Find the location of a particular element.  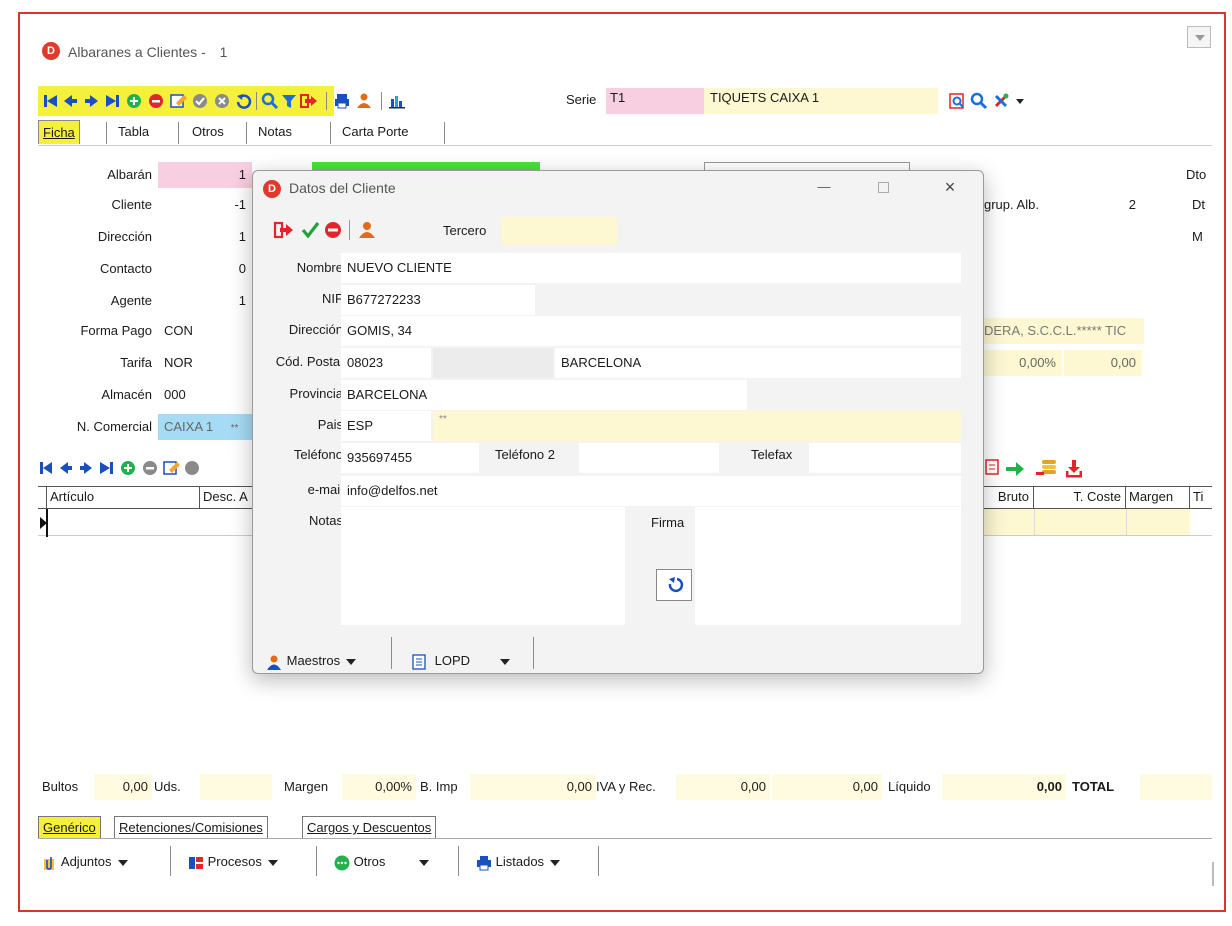

liquido-value: 0,00 is located at coordinates (1049, 786).